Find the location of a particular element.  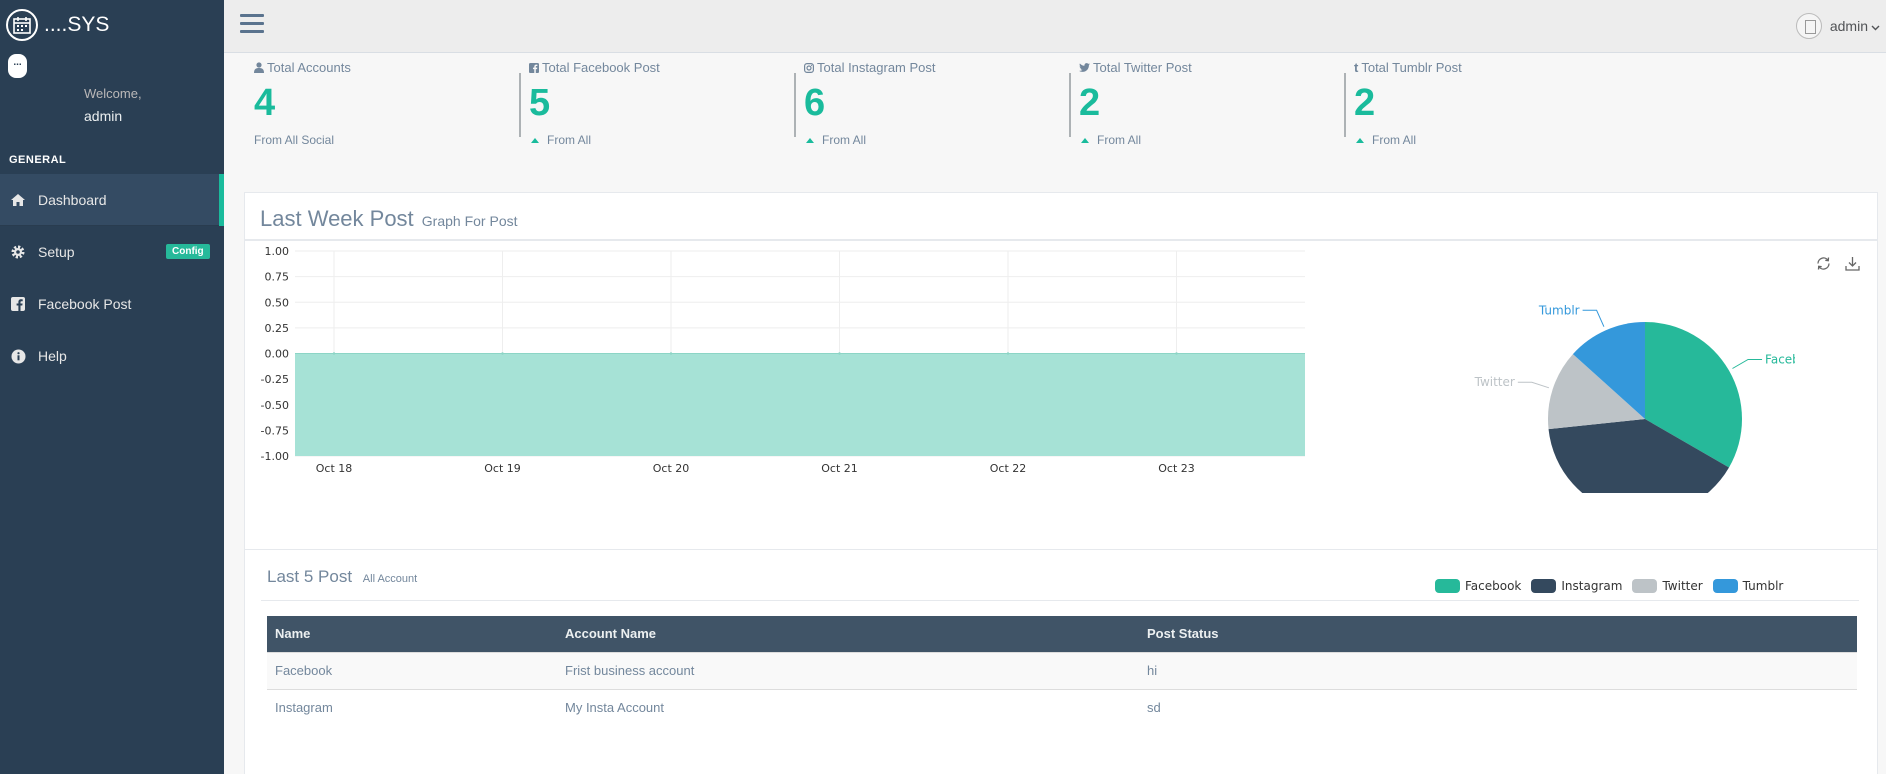

y-tick-label: -1.00 is located at coordinates (275, 456).